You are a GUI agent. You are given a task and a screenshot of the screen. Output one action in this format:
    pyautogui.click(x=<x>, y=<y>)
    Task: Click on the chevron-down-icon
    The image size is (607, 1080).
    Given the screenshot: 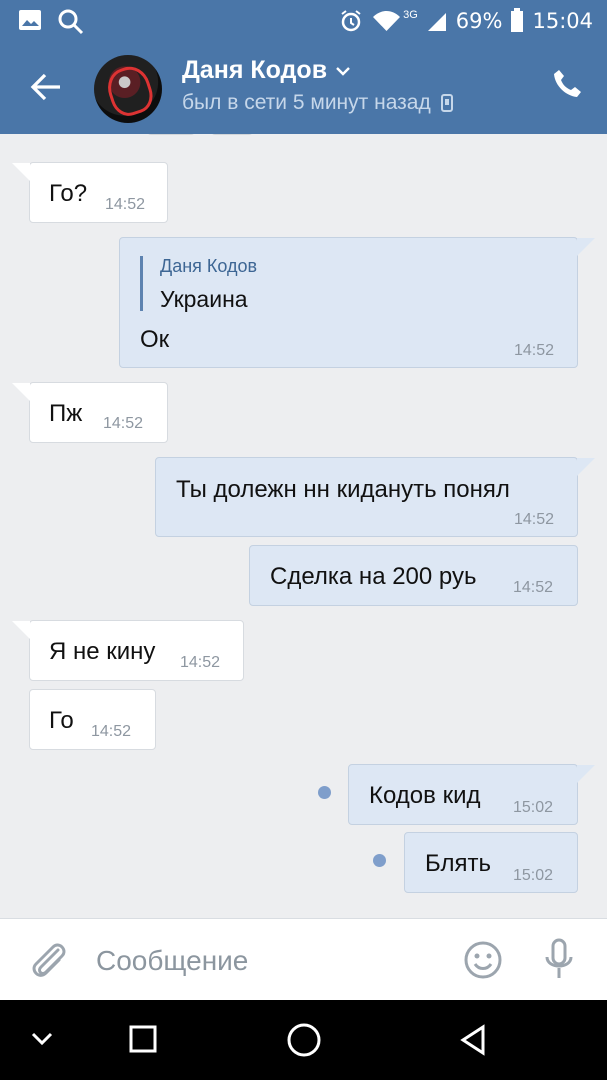 What is the action you would take?
    pyautogui.click(x=343, y=71)
    